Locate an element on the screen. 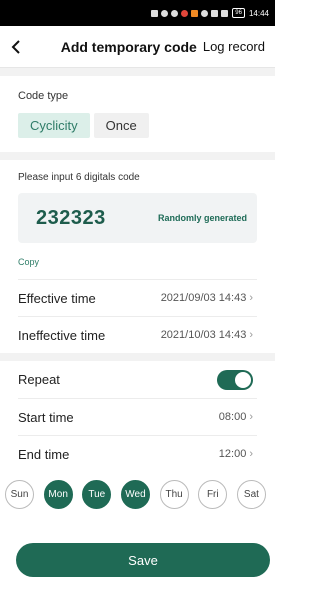 The height and width of the screenshot is (591, 320). page-title: Add temporary code is located at coordinates (128, 46).